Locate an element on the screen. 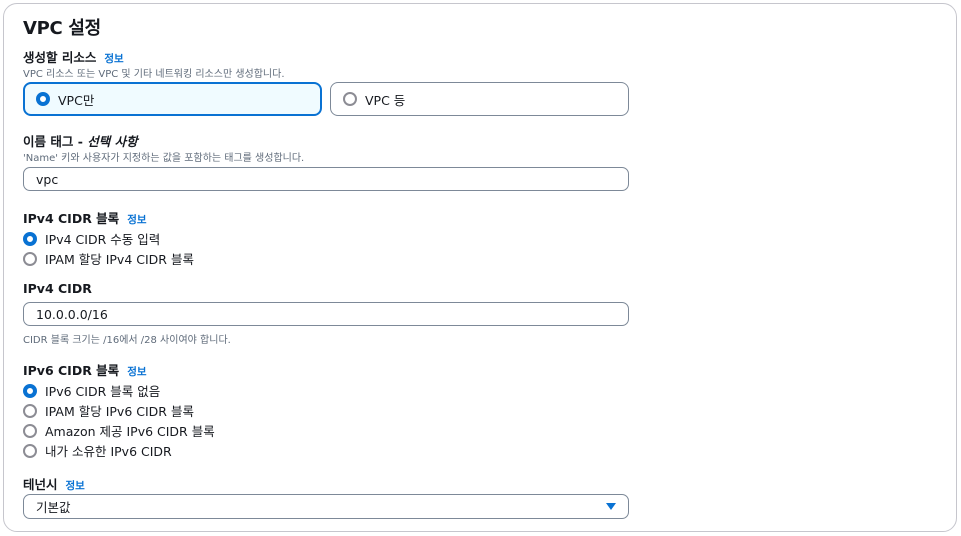 This screenshot has width=961, height=536. ipv6-block-label: IPv6 CIDR 블록 정보 is located at coordinates (85, 369).